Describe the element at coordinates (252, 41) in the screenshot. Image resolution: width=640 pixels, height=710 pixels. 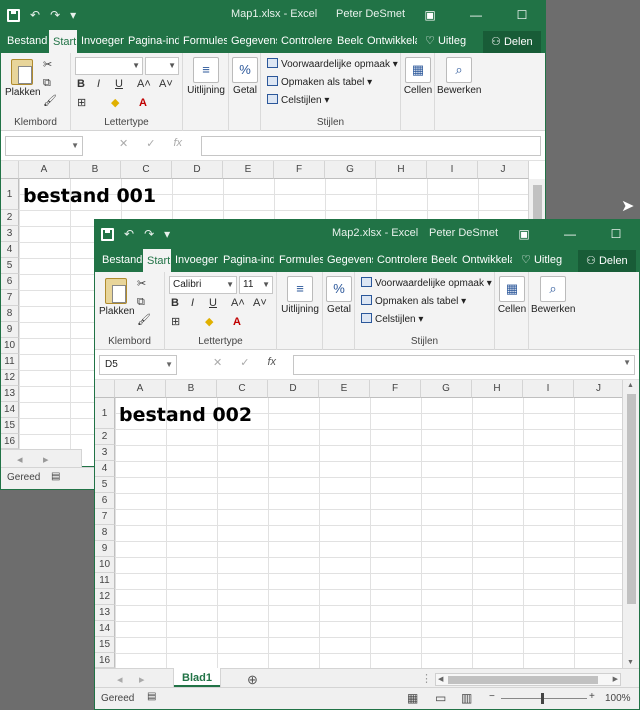
I see `tab-gegevens: Gegevens` at that location.